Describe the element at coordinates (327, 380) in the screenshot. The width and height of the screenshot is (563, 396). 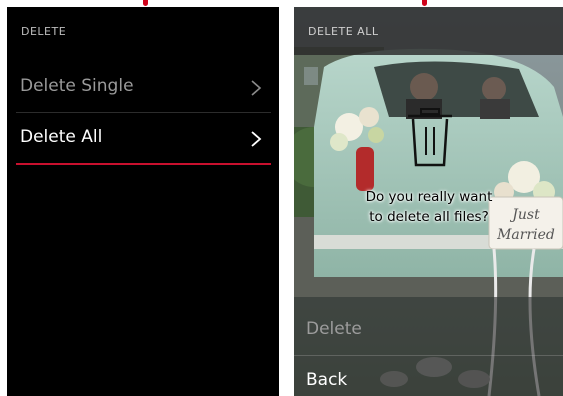
I see `option-label: Back` at that location.